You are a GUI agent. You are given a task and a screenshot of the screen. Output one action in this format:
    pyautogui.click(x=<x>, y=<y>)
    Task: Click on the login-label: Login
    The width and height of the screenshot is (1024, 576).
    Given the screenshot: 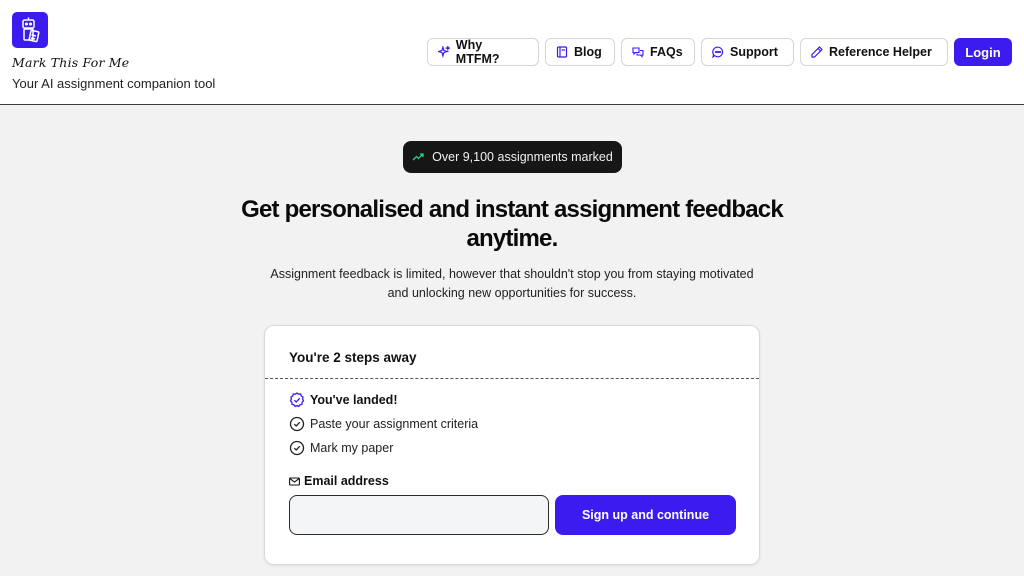 What is the action you would take?
    pyautogui.click(x=983, y=52)
    